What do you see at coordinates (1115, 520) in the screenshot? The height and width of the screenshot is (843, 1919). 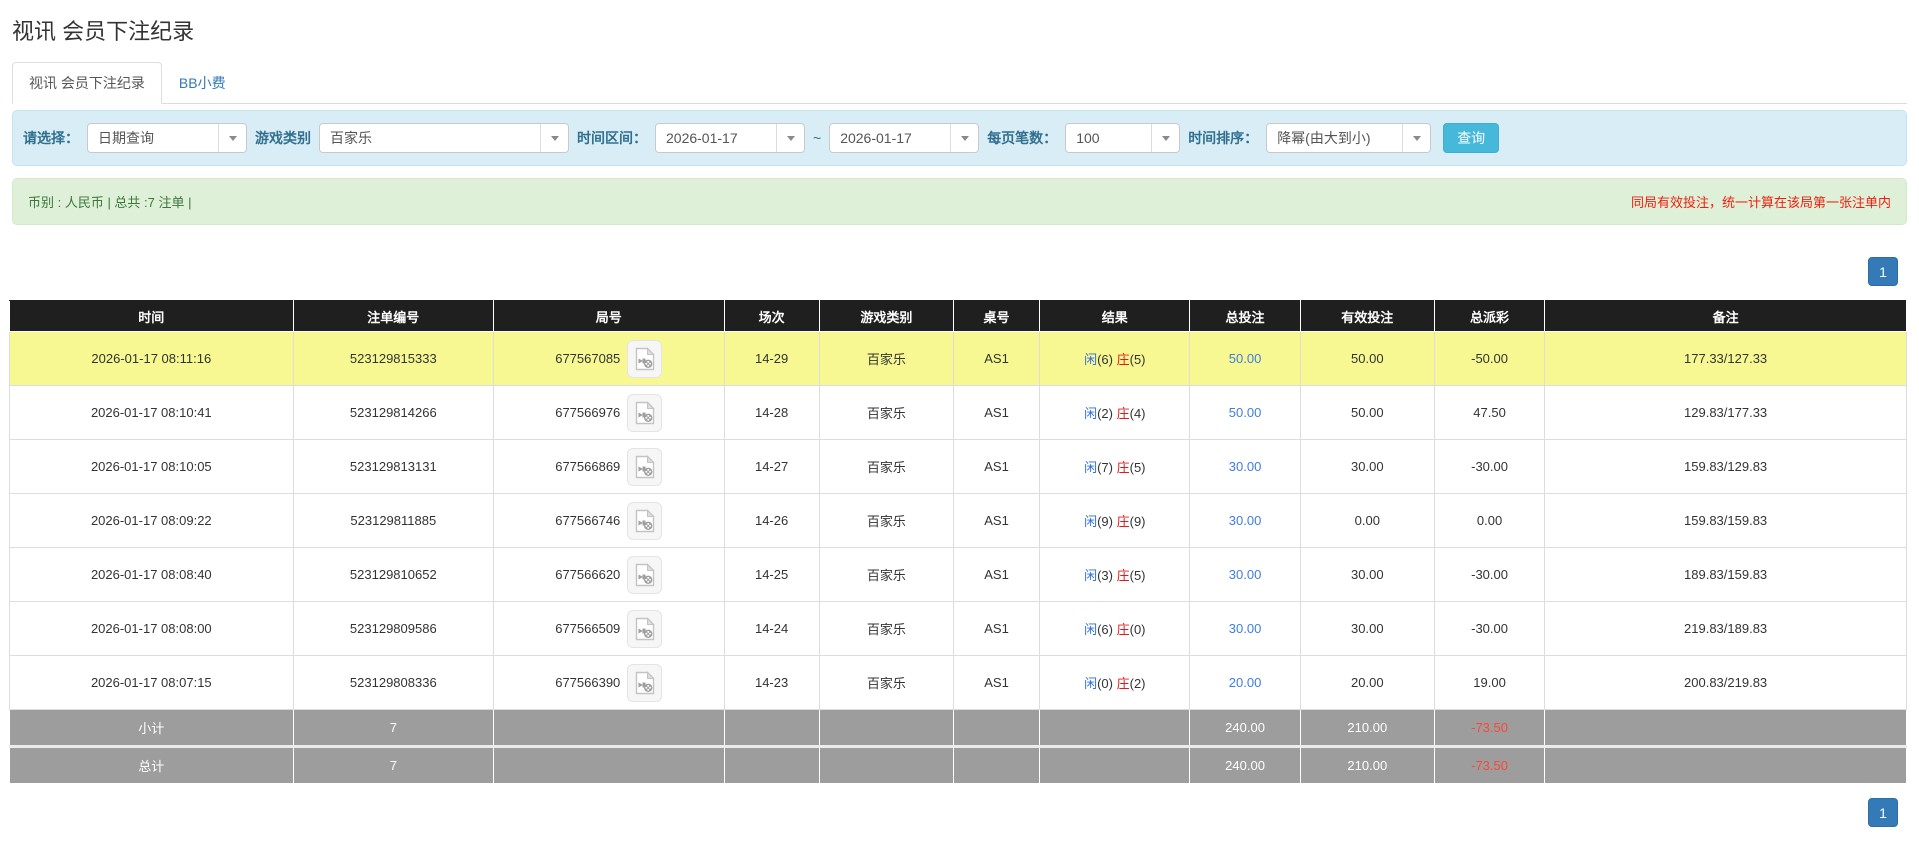 I see `cell-result: 闲(9) 庄(9)` at bounding box center [1115, 520].